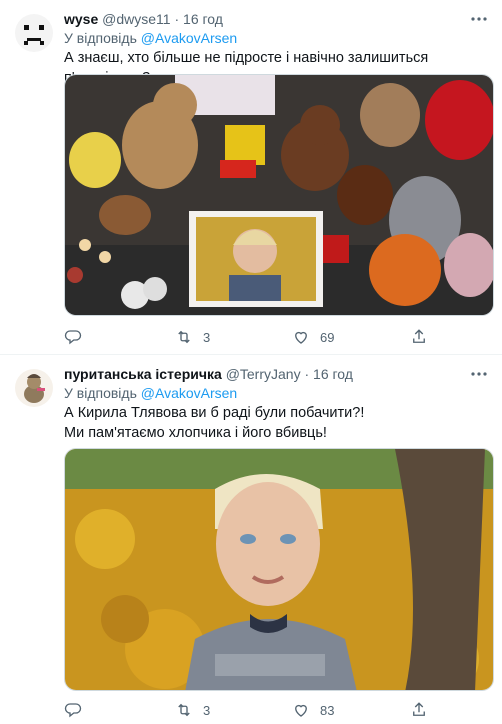  Describe the element at coordinates (263, 374) in the screenshot. I see `user-handle: @TerryJany` at that location.